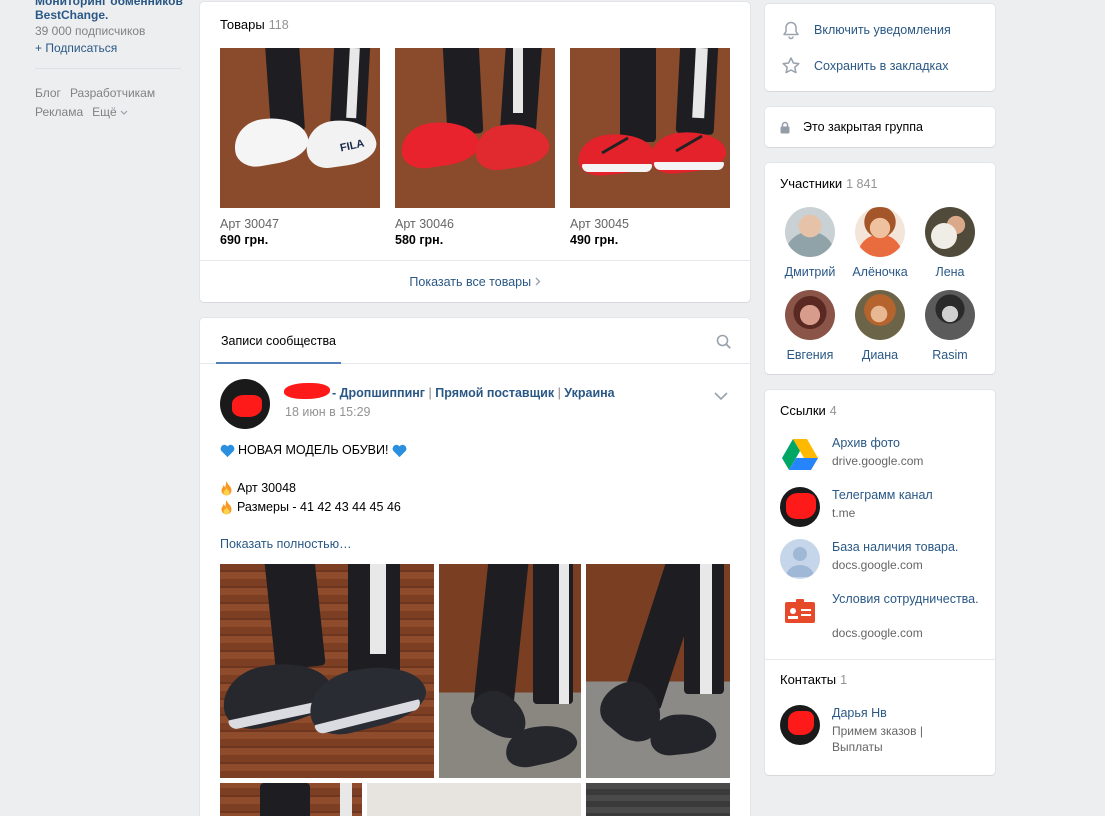  What do you see at coordinates (800, 559) in the screenshot?
I see `user-placeholder-icon` at bounding box center [800, 559].